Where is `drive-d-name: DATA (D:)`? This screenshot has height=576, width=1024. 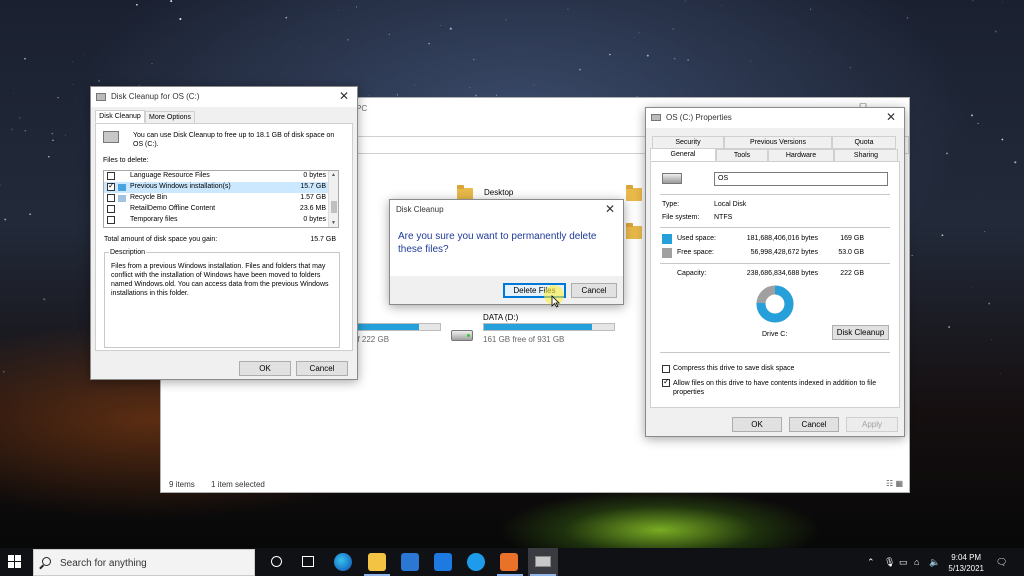 drive-d-name: DATA (D:) is located at coordinates (500, 317).